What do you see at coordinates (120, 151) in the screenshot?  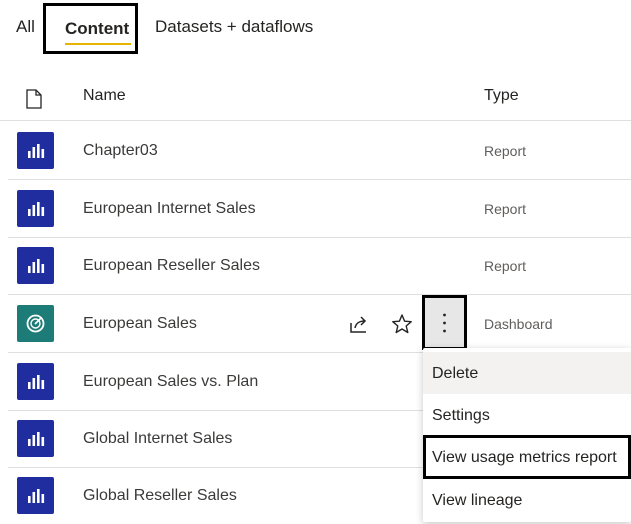 I see `item-name-link: Chapter03` at bounding box center [120, 151].